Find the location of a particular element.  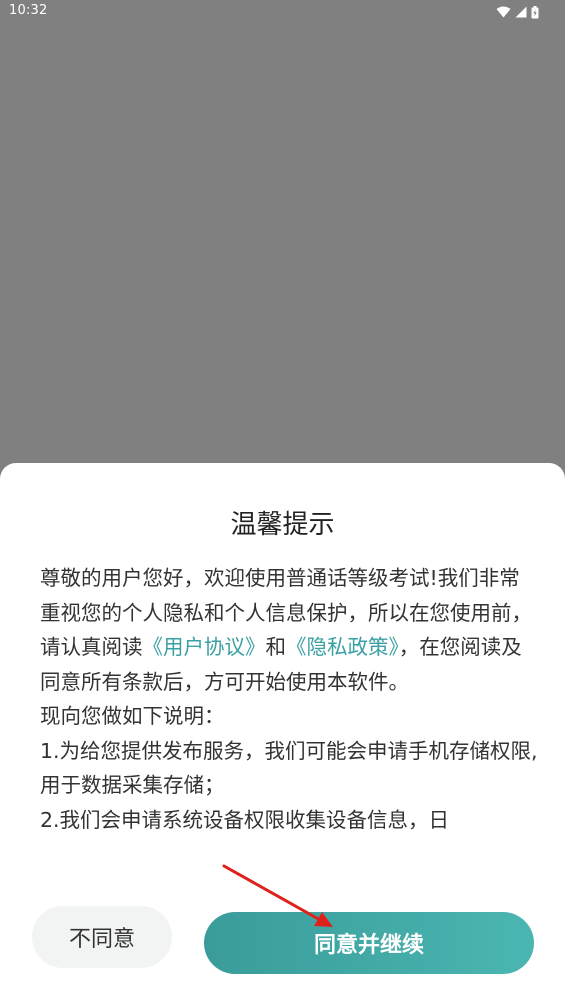

agree-continue-button: 同意并继续 is located at coordinates (369, 943).